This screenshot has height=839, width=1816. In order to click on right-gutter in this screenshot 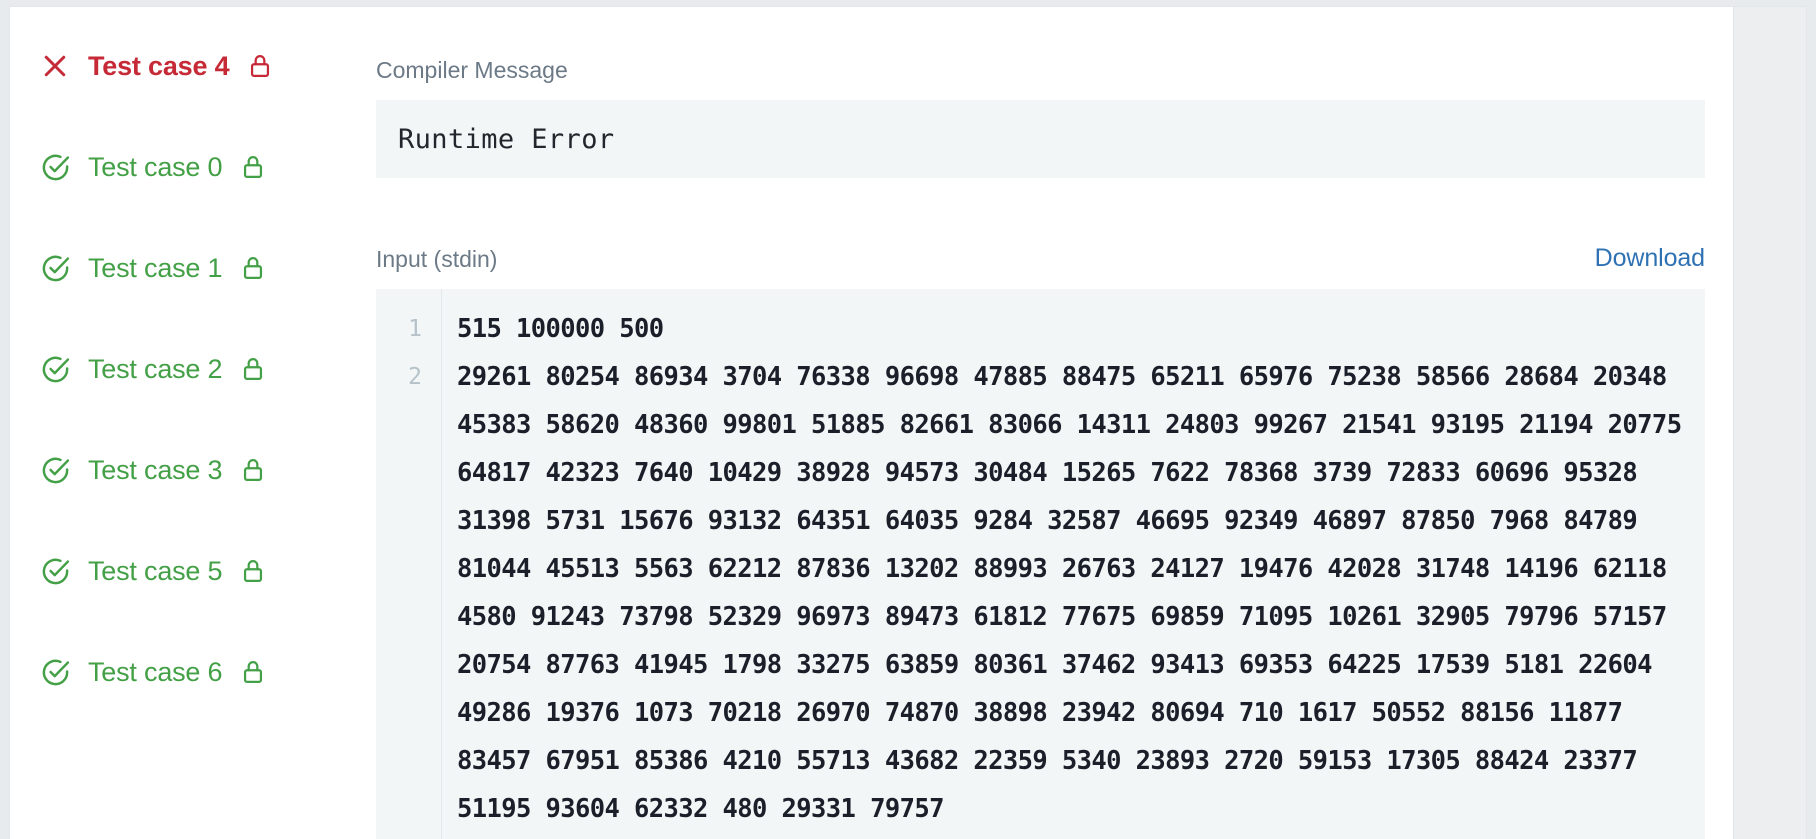, I will do `click(1769, 423)`.